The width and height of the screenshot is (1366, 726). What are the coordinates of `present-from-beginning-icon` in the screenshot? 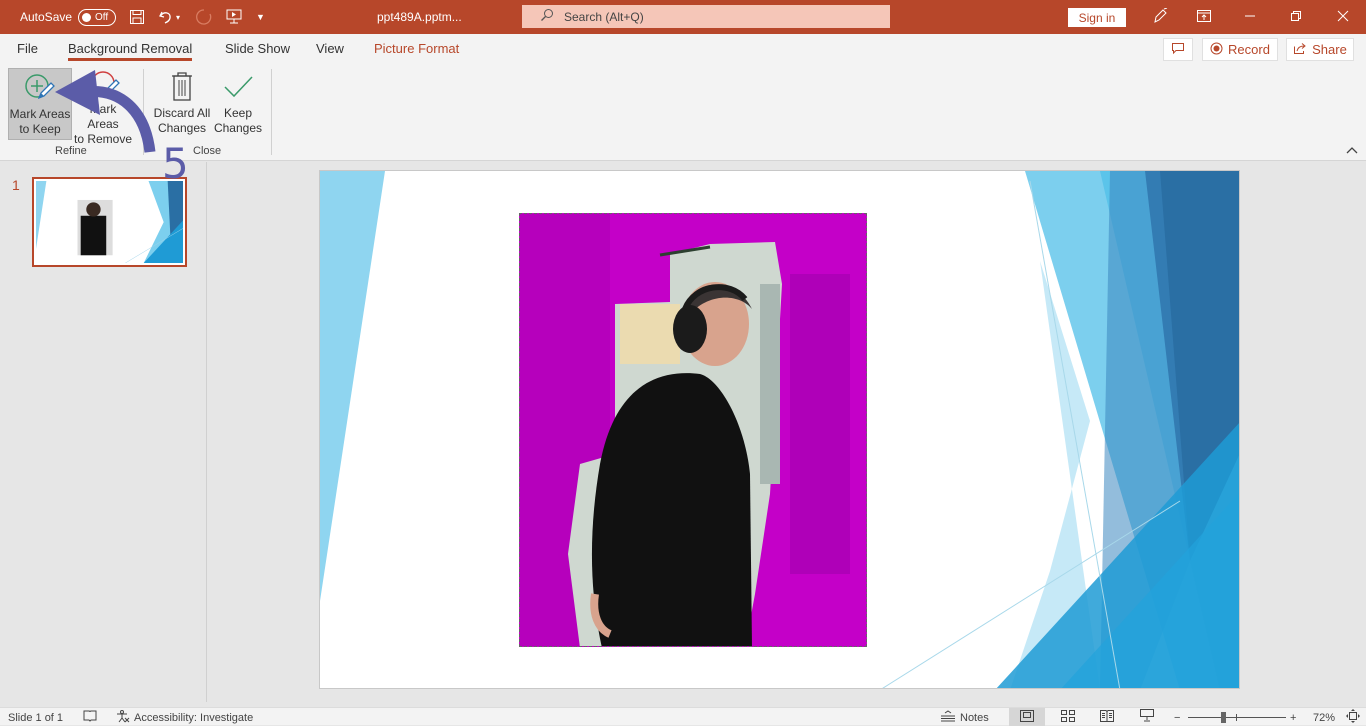 It's located at (234, 17).